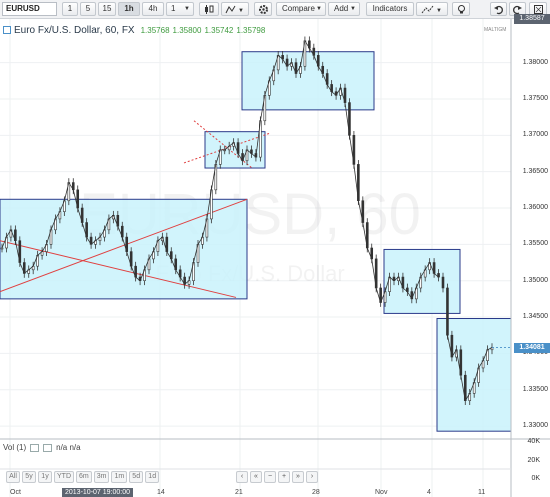 The image size is (550, 497). What do you see at coordinates (312, 477) in the screenshot?
I see `scroll-right-button: ›` at bounding box center [312, 477].